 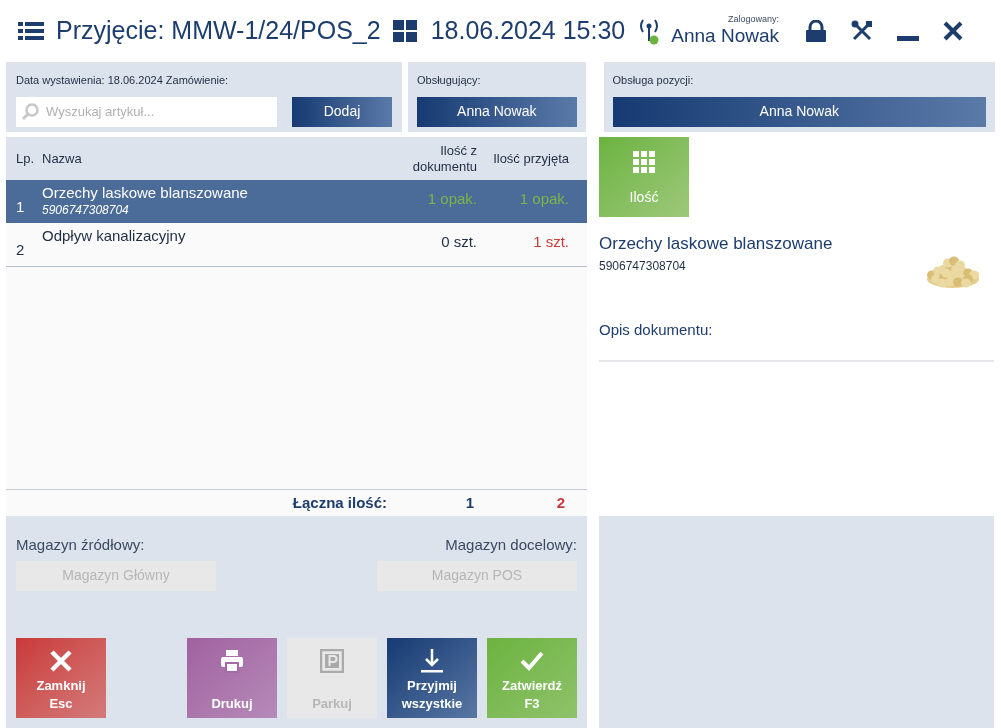 I want to click on settings-button, so click(x=862, y=31).